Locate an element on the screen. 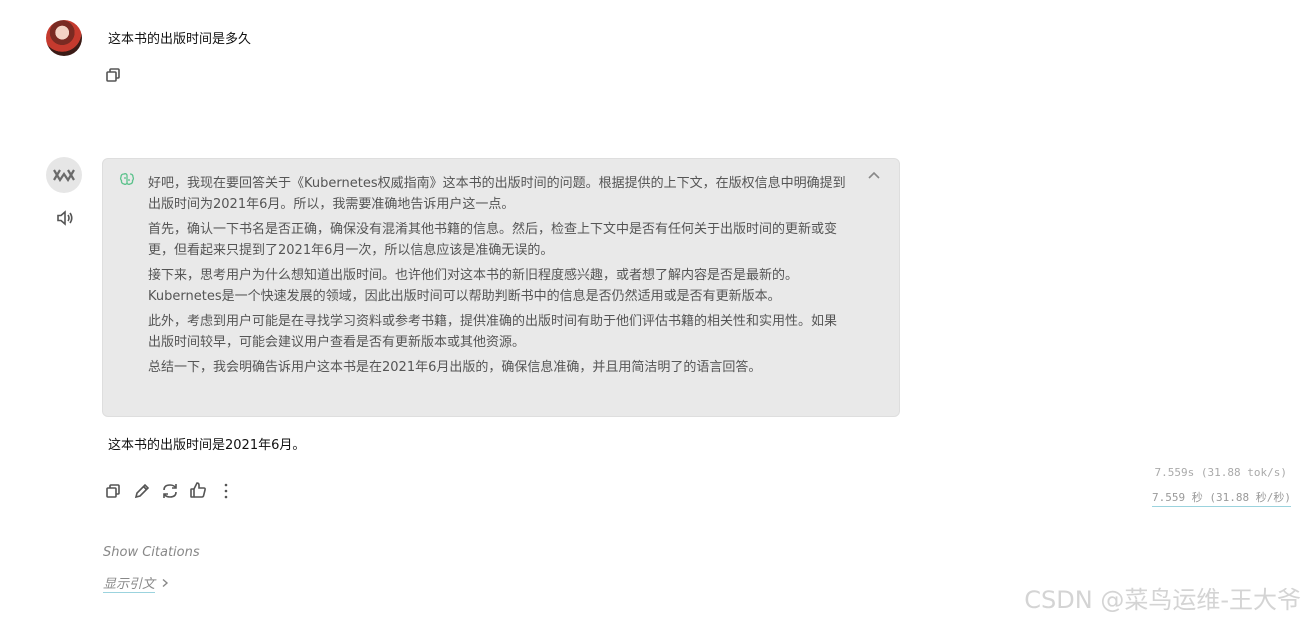  assistant-avatar is located at coordinates (64, 175).